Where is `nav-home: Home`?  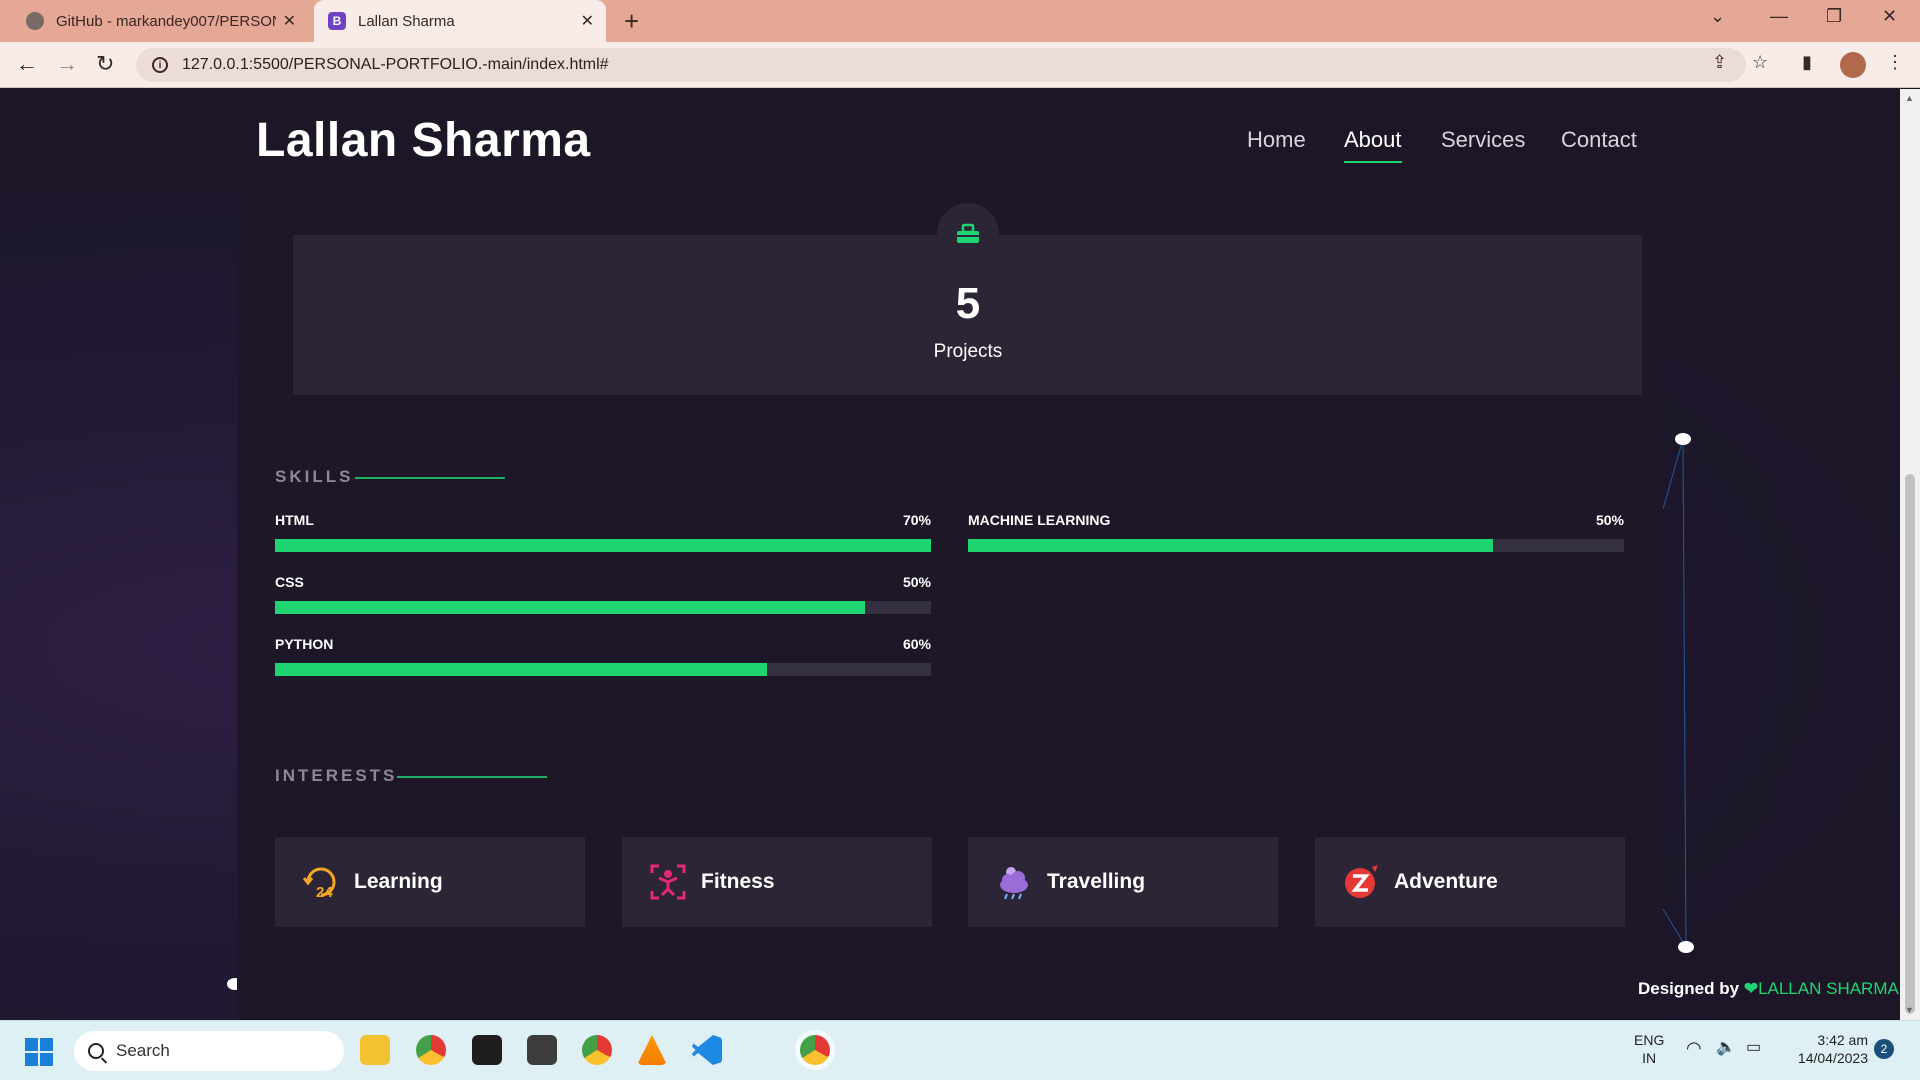 nav-home: Home is located at coordinates (1276, 140).